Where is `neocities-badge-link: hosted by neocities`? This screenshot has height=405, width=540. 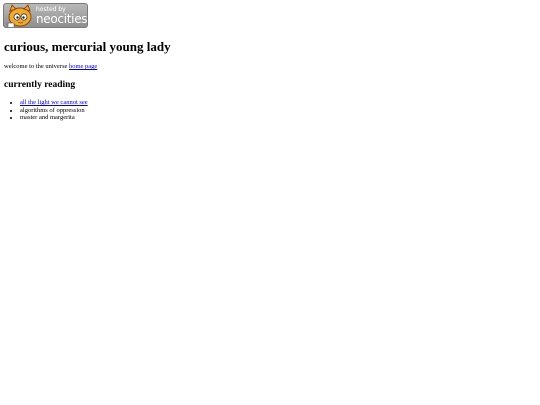
neocities-badge-link: hosted by neocities is located at coordinates (45, 15).